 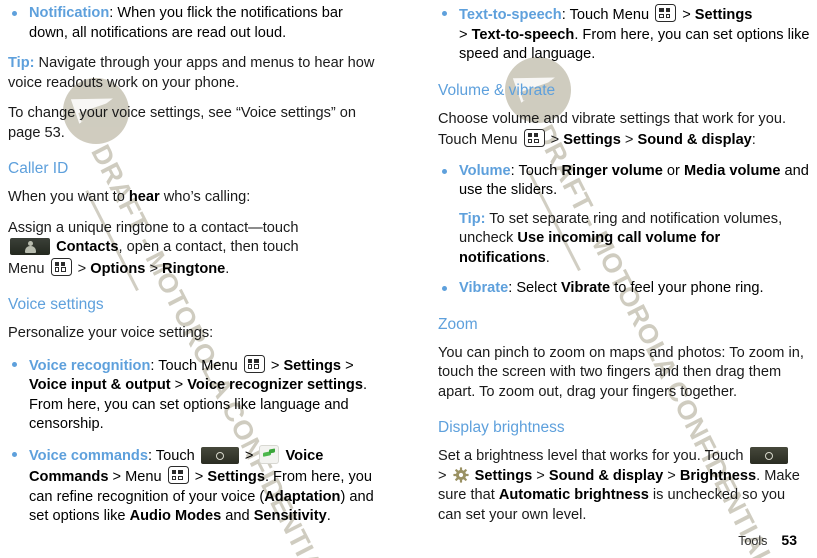 What do you see at coordinates (88, 455) in the screenshot?
I see `term-voice-commands: Voice commands` at bounding box center [88, 455].